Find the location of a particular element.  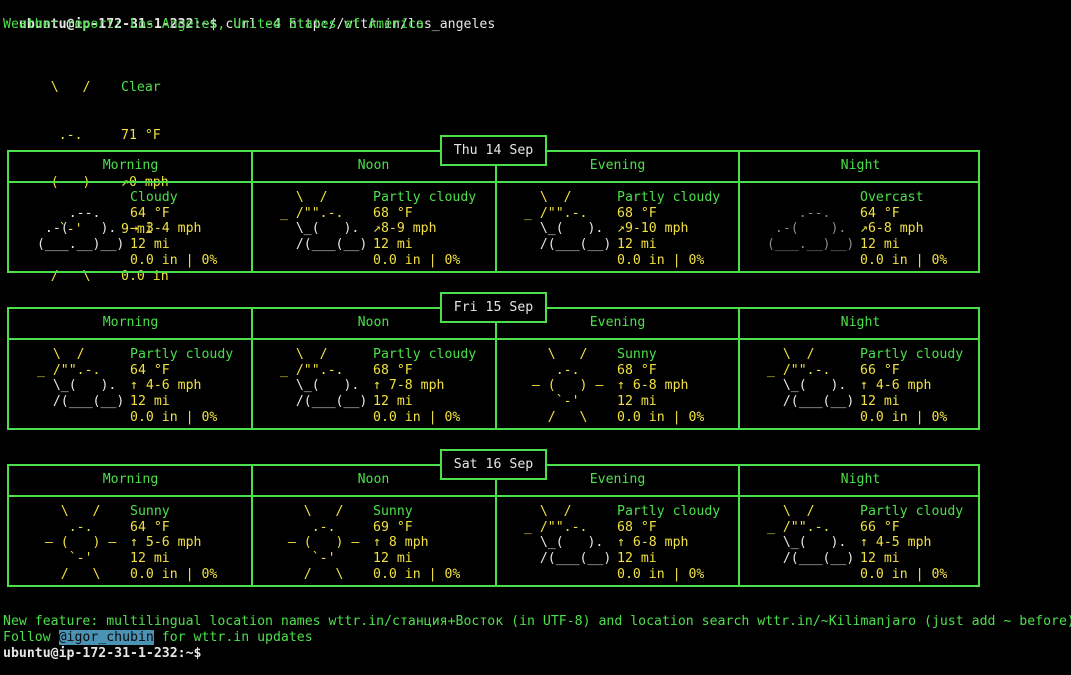

wind-speed: ↑ 5-6 mph is located at coordinates (166, 543).